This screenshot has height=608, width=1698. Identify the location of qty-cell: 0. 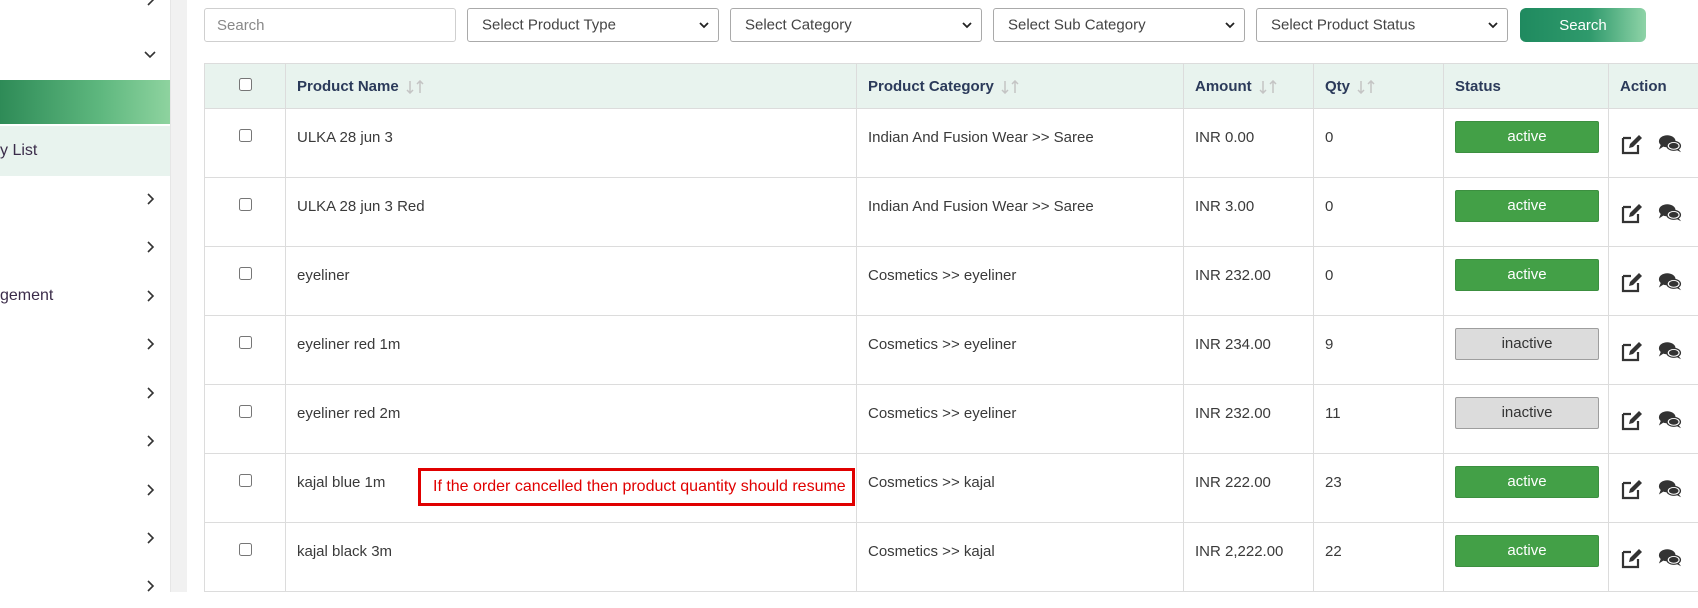
(1379, 281).